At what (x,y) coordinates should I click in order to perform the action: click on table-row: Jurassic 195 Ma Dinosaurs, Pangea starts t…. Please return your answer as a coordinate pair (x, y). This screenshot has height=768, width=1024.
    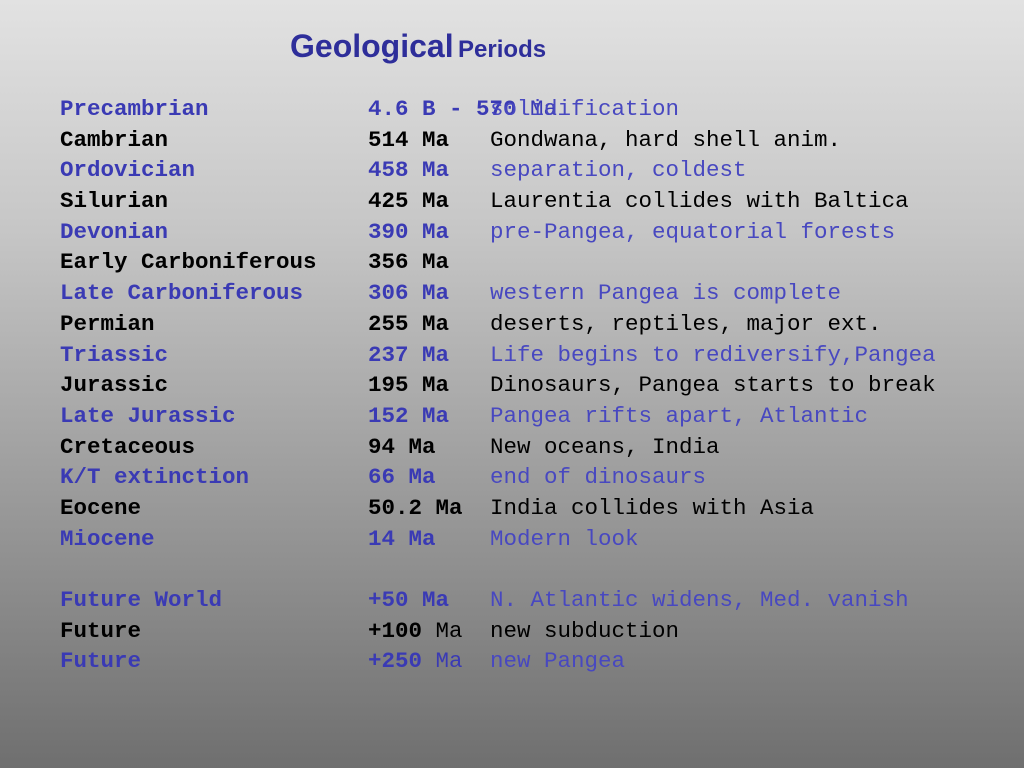
    Looking at the image, I should click on (535, 385).